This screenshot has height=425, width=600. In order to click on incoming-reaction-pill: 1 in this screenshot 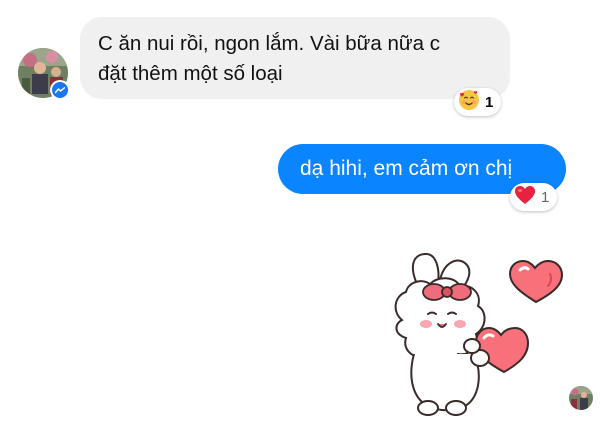, I will do `click(478, 102)`.